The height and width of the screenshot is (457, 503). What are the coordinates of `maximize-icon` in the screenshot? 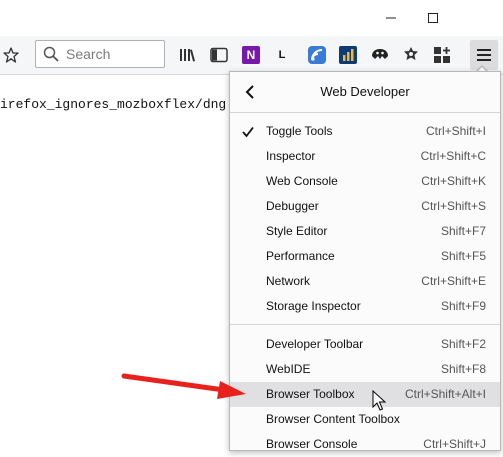 It's located at (433, 18).